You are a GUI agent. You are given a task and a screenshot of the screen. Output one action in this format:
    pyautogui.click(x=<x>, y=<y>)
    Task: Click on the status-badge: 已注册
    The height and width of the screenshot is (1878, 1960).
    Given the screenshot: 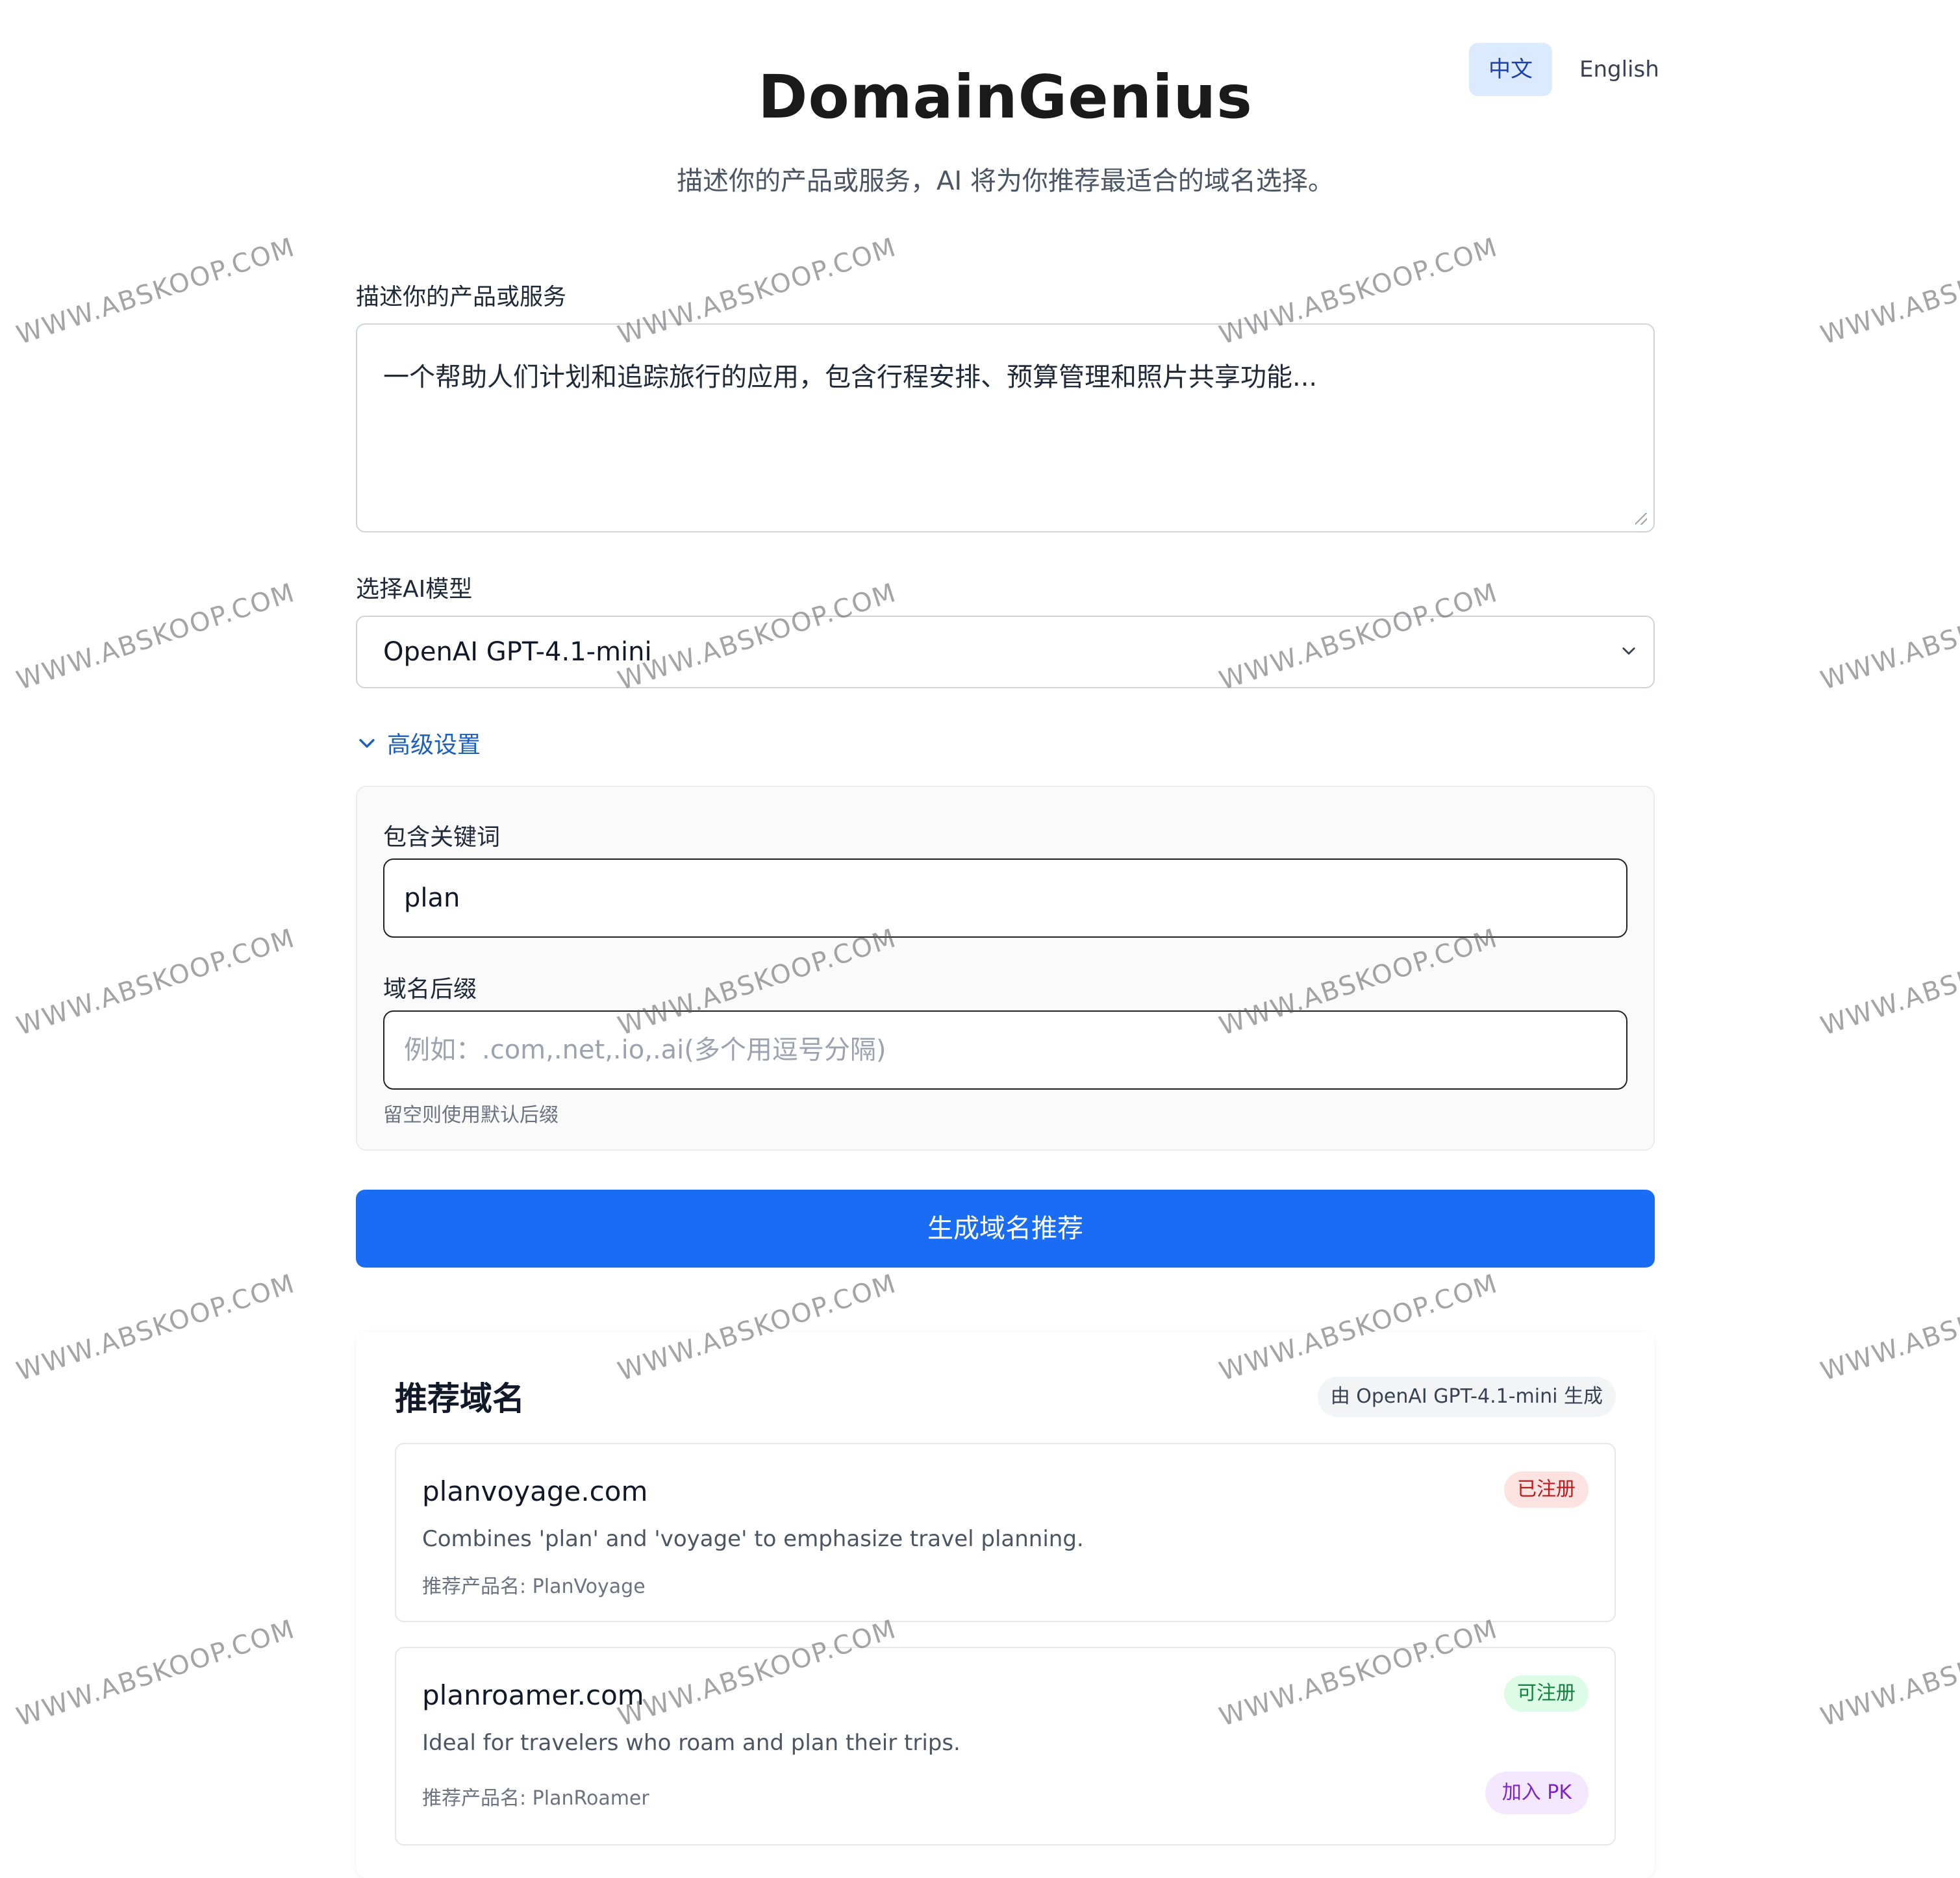 What is the action you would take?
    pyautogui.click(x=1546, y=1490)
    